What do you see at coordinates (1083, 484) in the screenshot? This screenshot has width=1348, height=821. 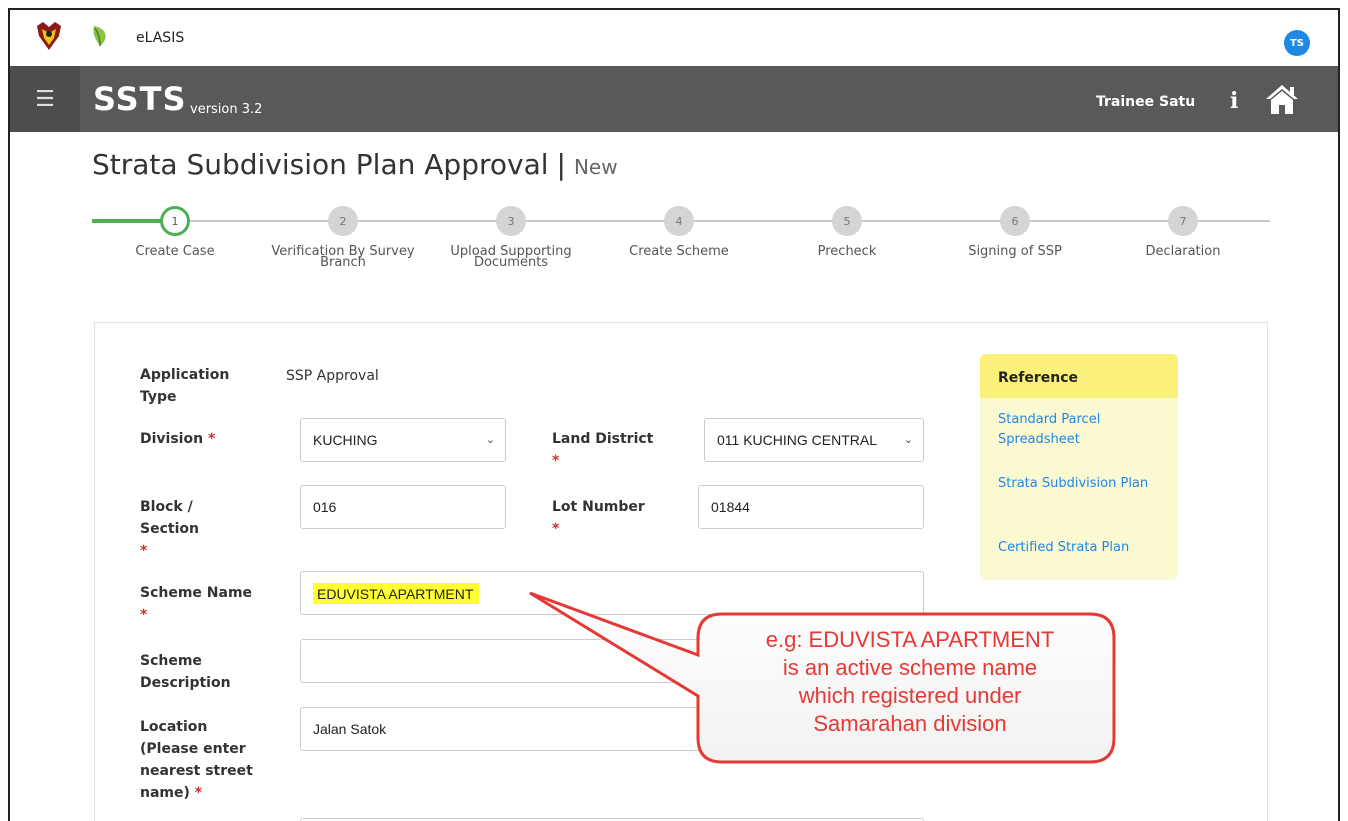 I see `strata-subdivision-plan-link: Strata Subdivision Plan` at bounding box center [1083, 484].